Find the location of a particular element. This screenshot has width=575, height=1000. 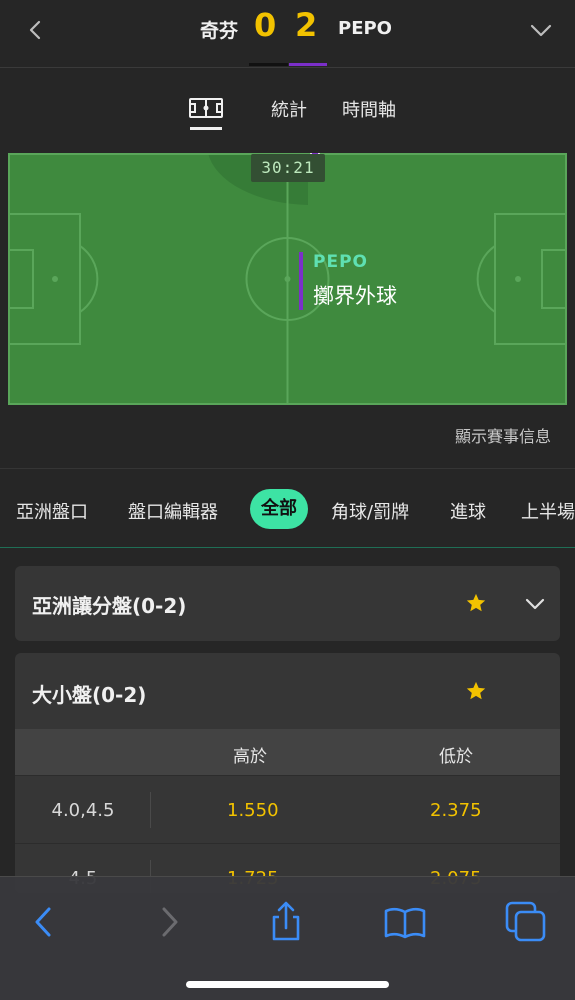

tab-stats: 統計 is located at coordinates (289, 109).